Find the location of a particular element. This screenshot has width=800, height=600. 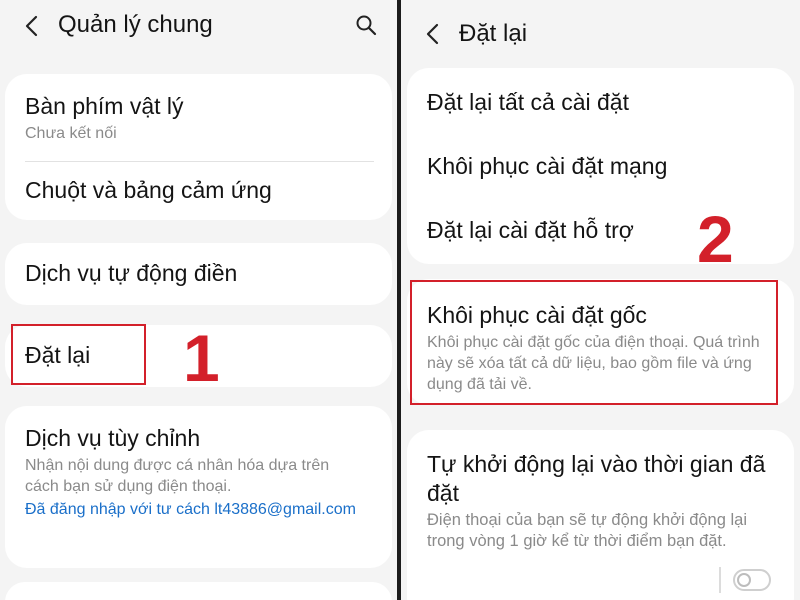

list-item-reset-all: Đặt lại tất cả cài đặt is located at coordinates (602, 102).